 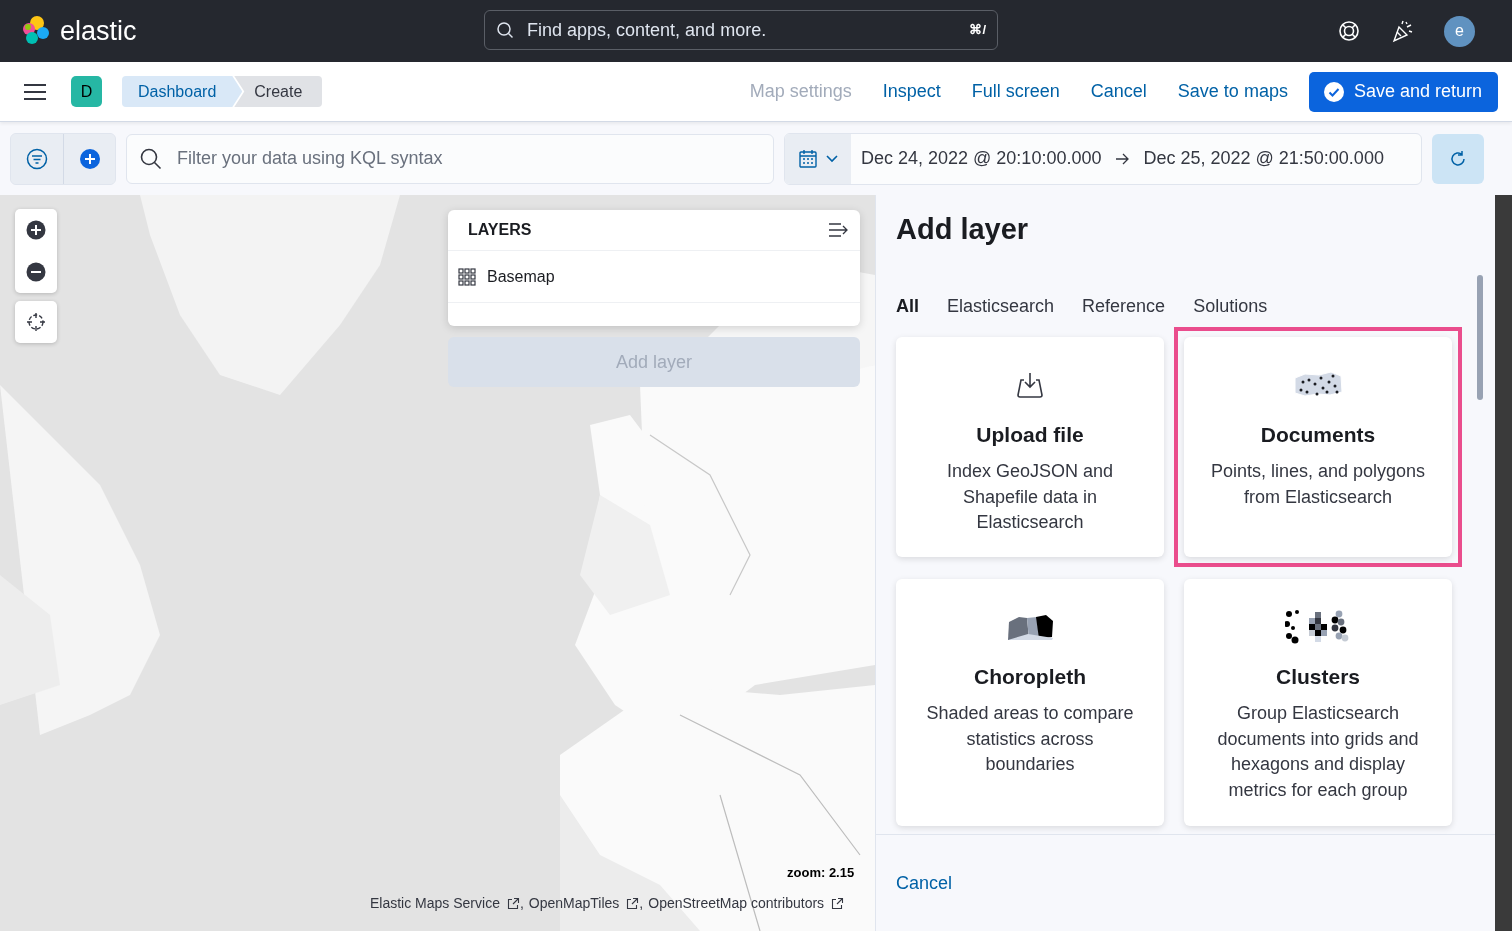 I want to click on layer-type-card: Choropleth Shaded areas to compare statistics across boundaries, so click(x=1030, y=702).